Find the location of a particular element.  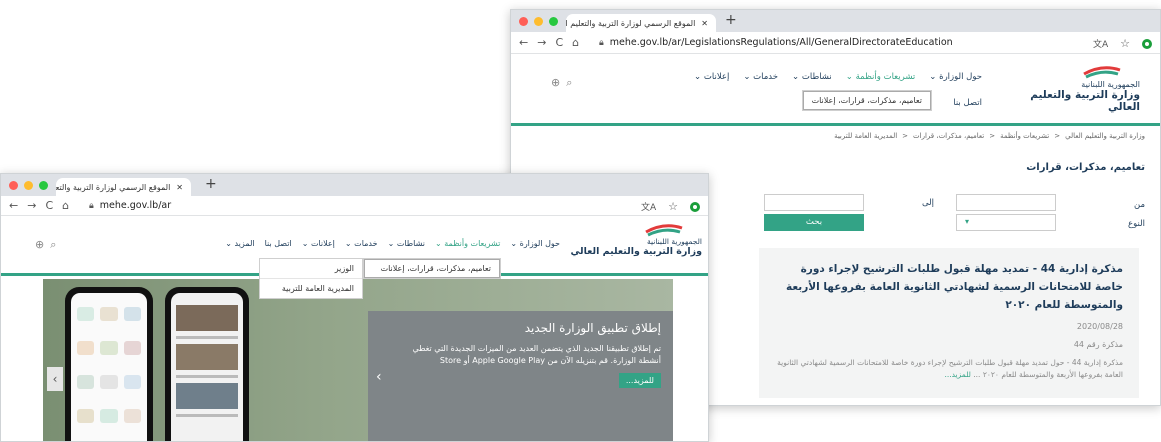

slider-next-button: › is located at coordinates (379, 377).